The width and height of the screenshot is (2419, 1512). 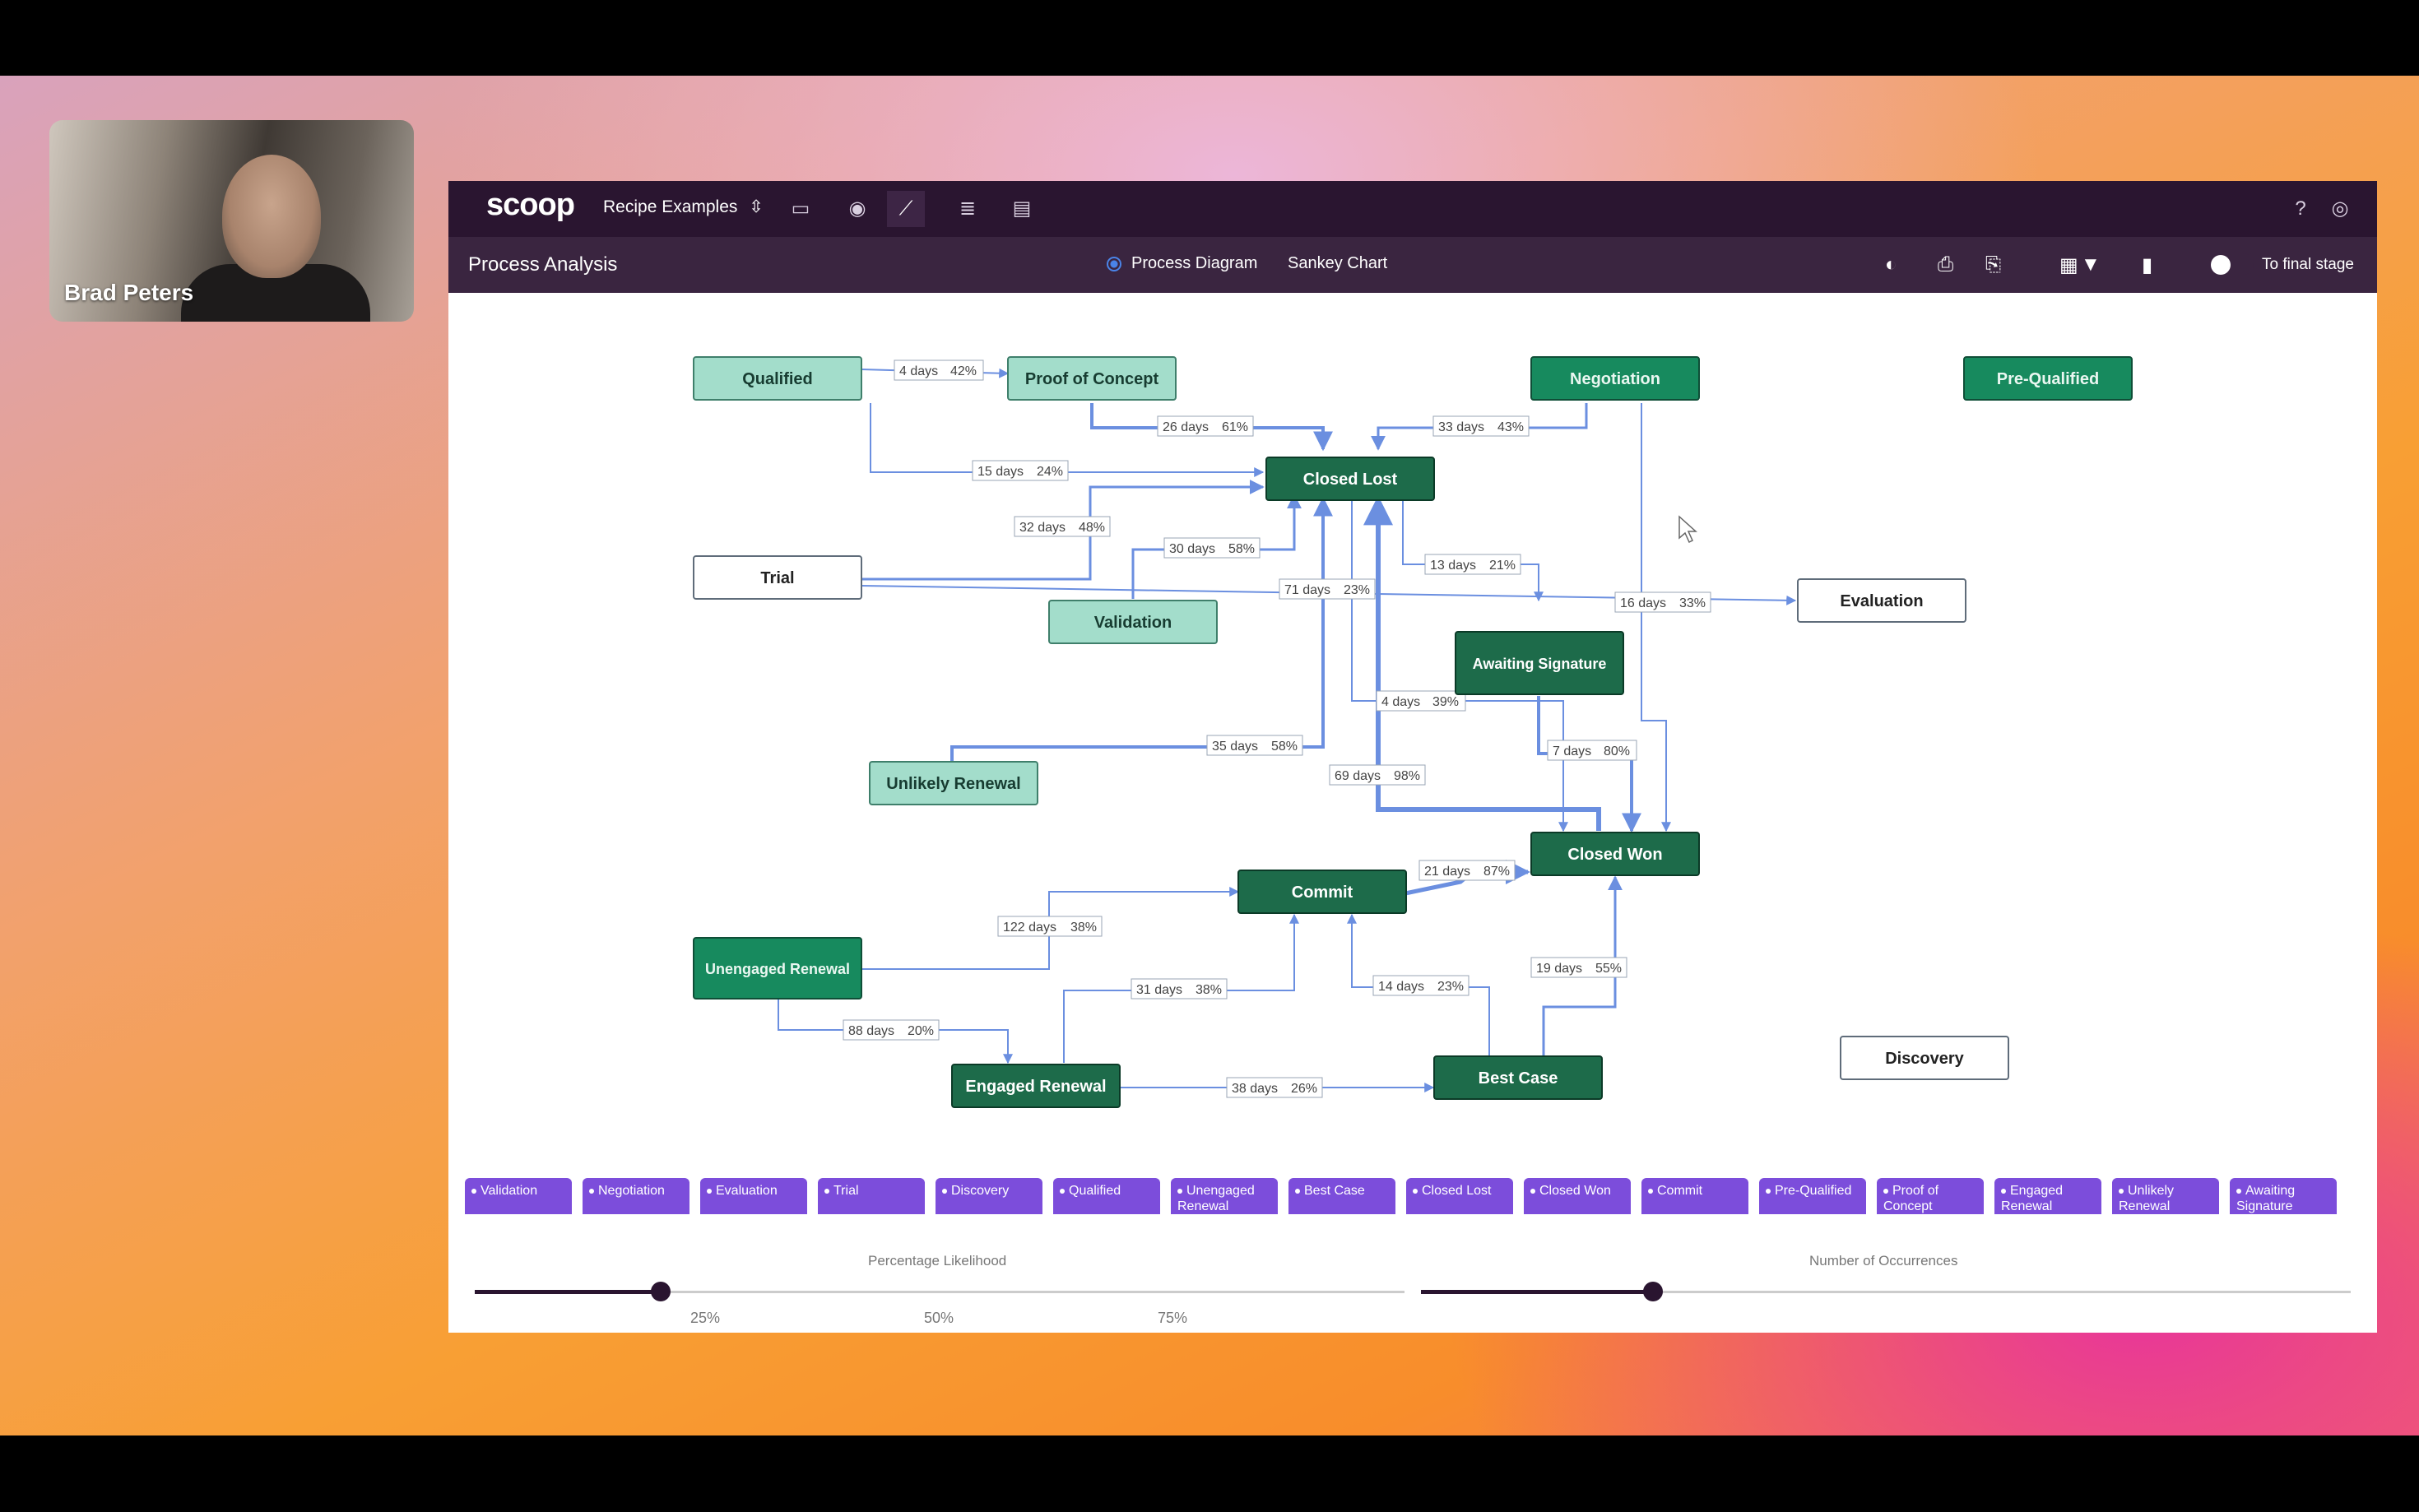 I want to click on radio-selected-icon, so click(x=1114, y=263).